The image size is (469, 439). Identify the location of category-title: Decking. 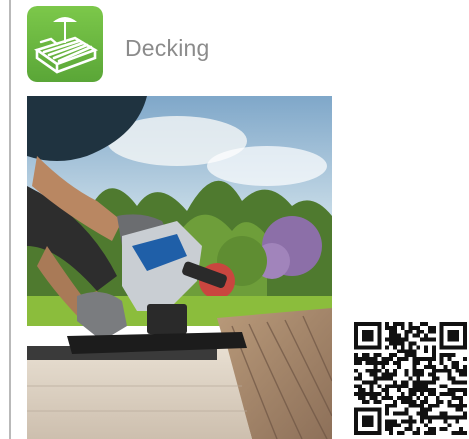
(167, 48).